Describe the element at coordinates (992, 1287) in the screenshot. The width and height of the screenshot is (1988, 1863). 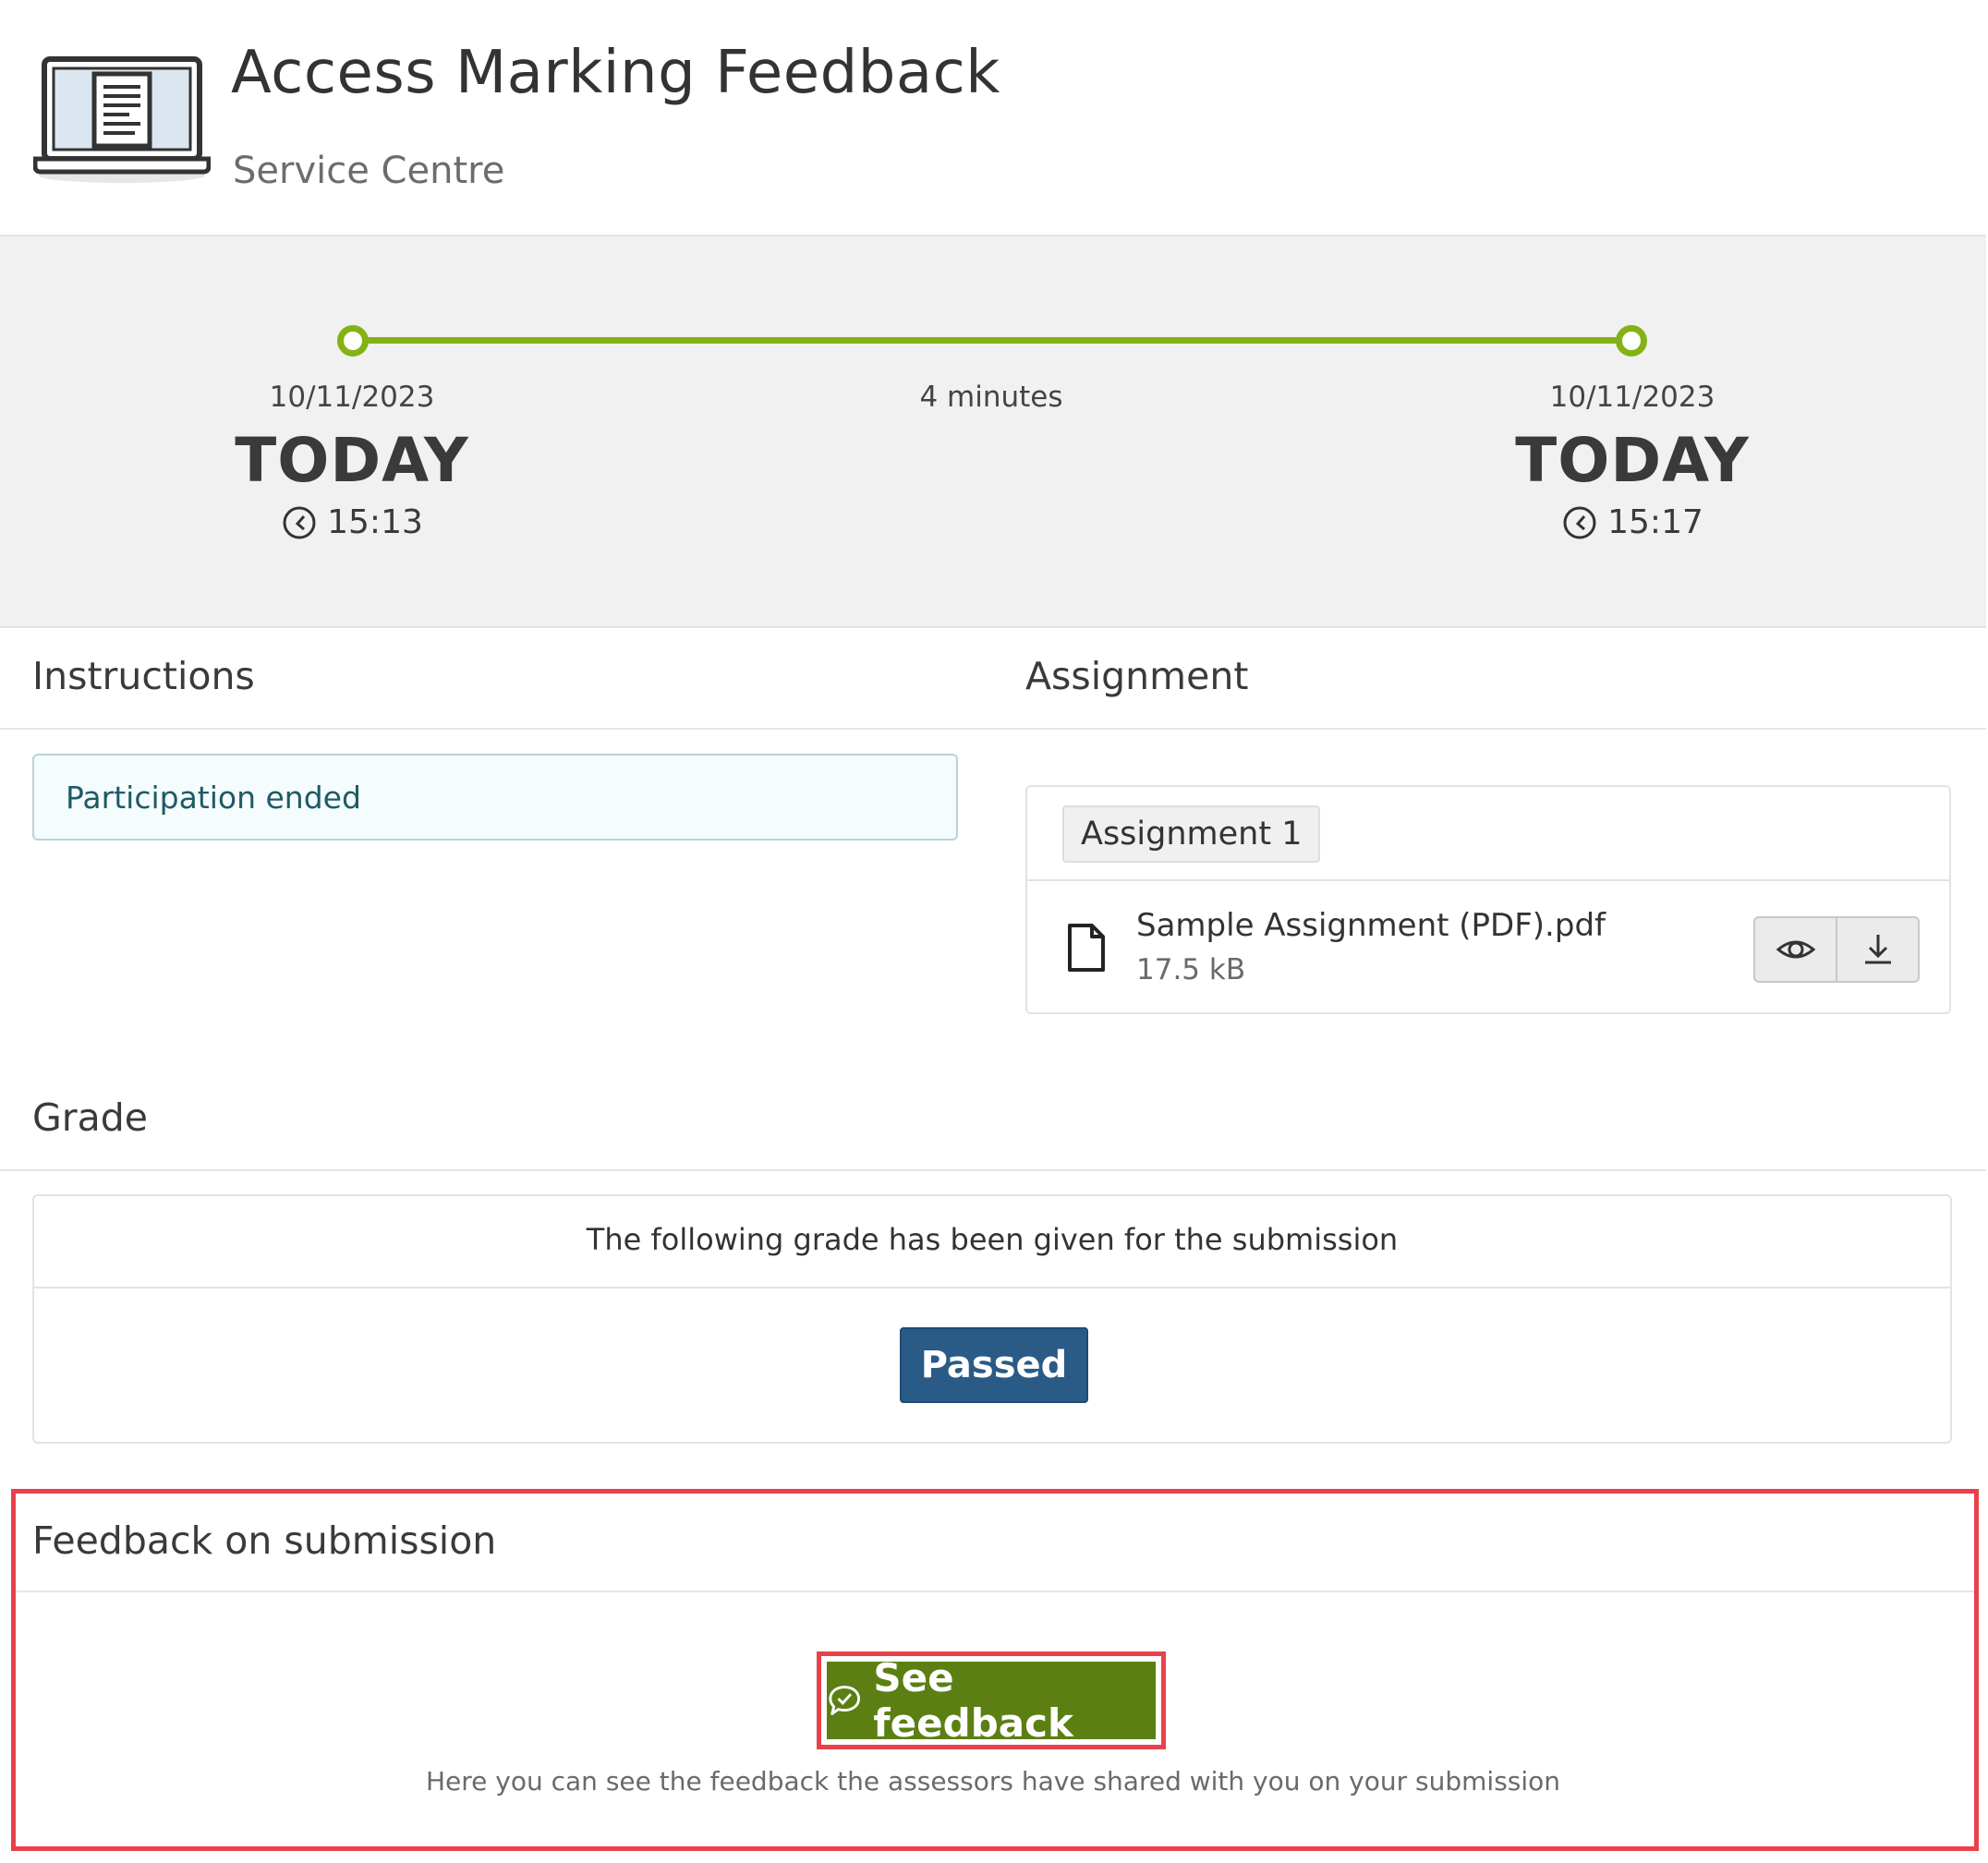
I see `grade-card-divider` at that location.